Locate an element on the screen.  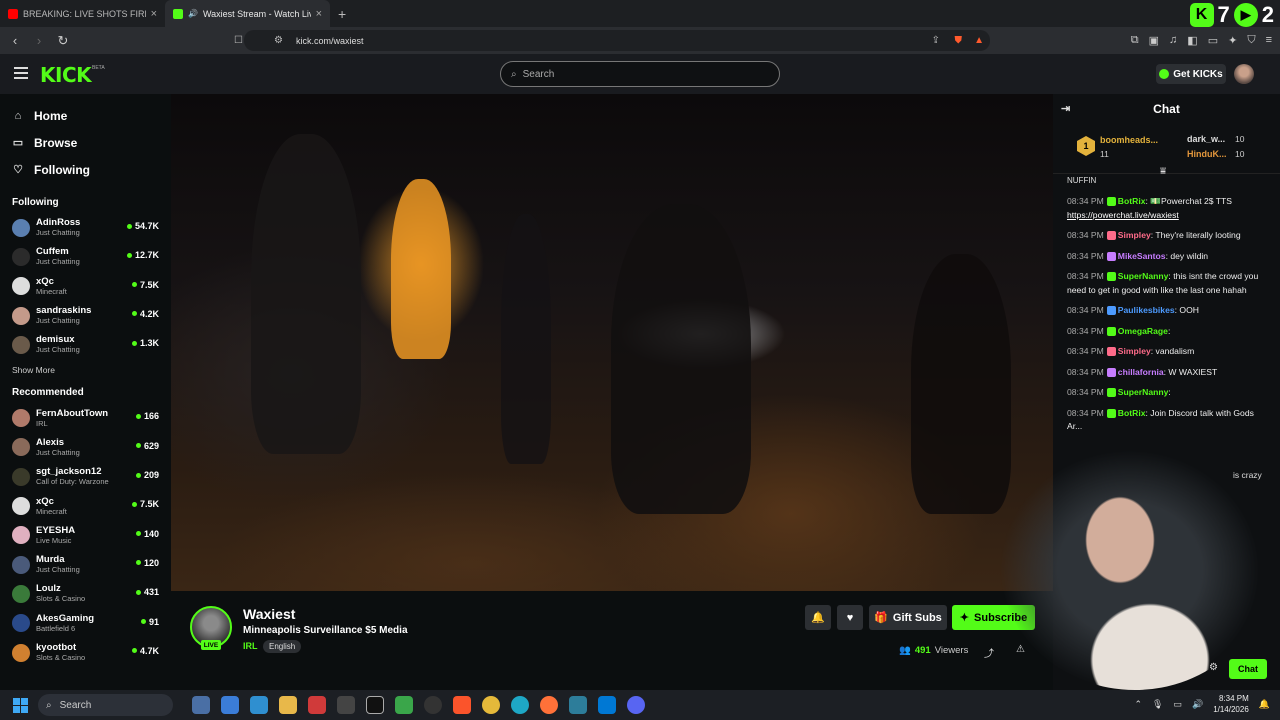
clock: 8:34 PM 1/14/2026 is located at coordinates (1231, 704).